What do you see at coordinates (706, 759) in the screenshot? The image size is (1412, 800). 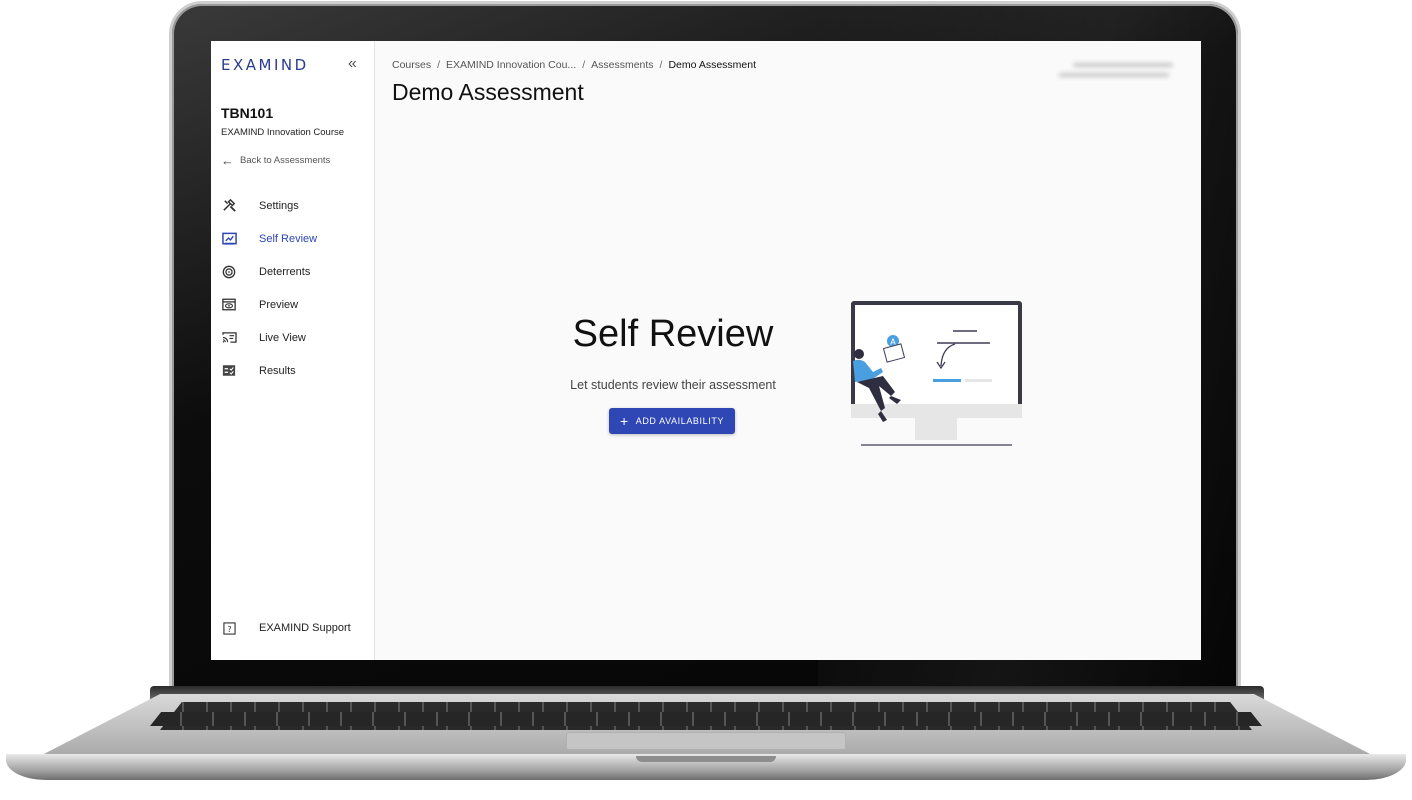 I see `laptop-notch` at bounding box center [706, 759].